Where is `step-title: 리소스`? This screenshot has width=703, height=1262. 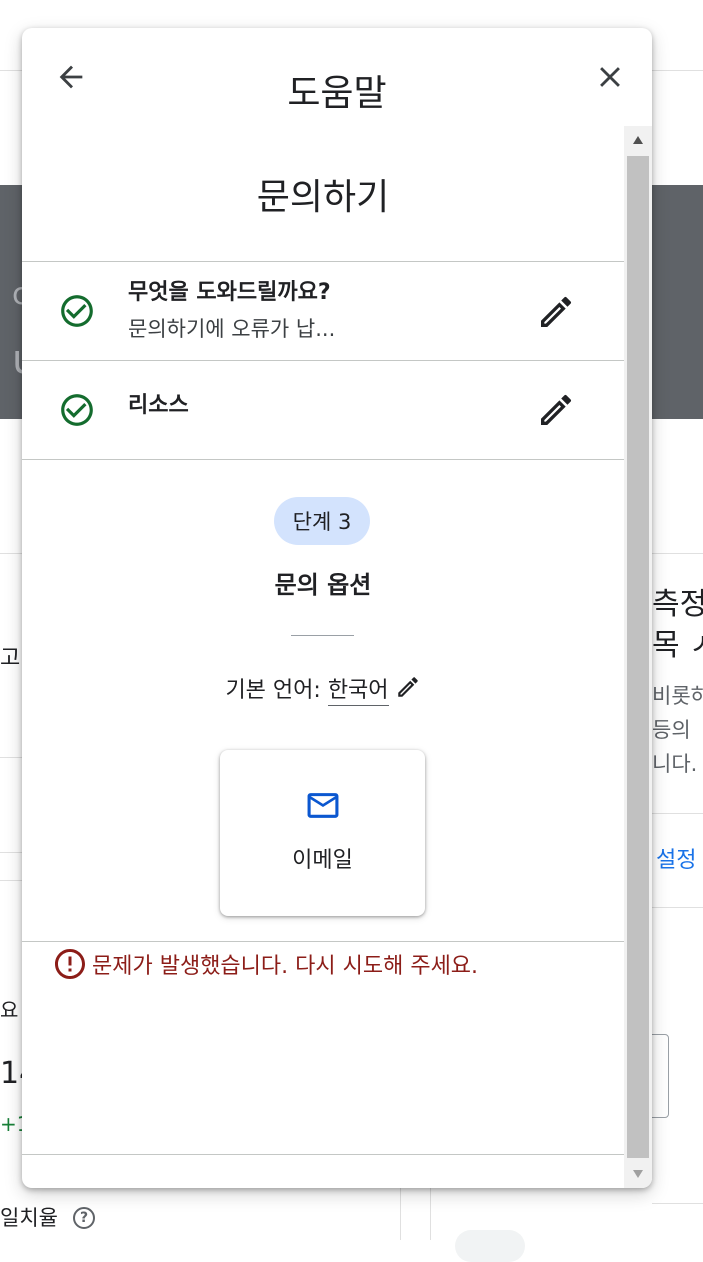 step-title: 리소스 is located at coordinates (158, 406).